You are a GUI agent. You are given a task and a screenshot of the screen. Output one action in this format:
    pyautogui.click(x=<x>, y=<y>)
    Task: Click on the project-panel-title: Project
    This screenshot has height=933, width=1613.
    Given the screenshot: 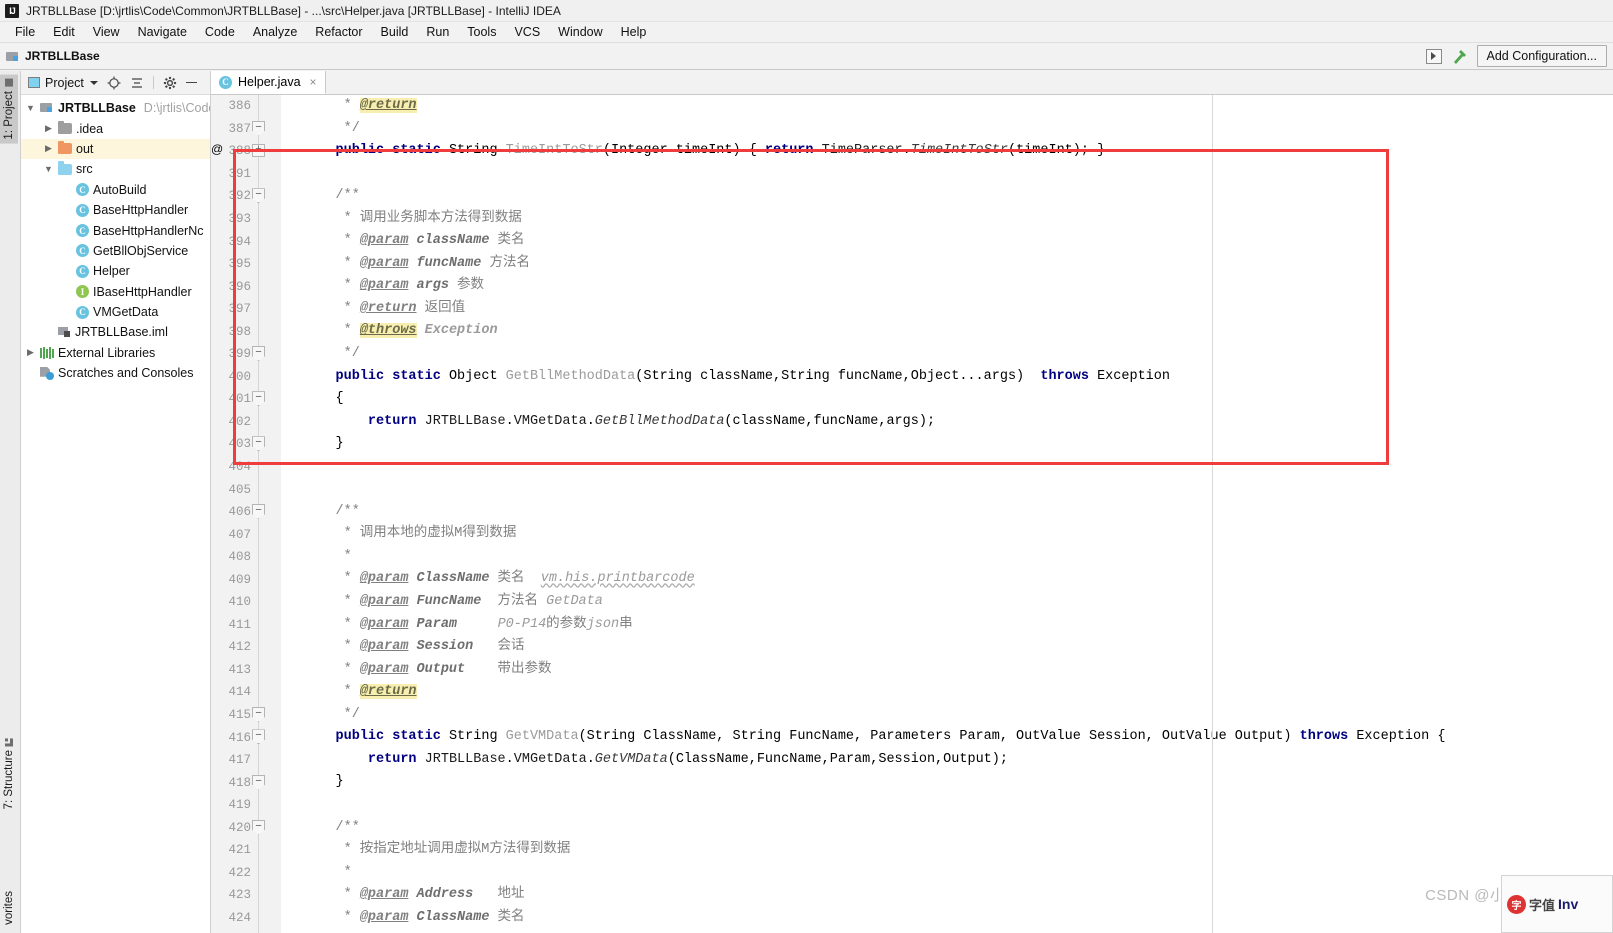 What is the action you would take?
    pyautogui.click(x=64, y=82)
    